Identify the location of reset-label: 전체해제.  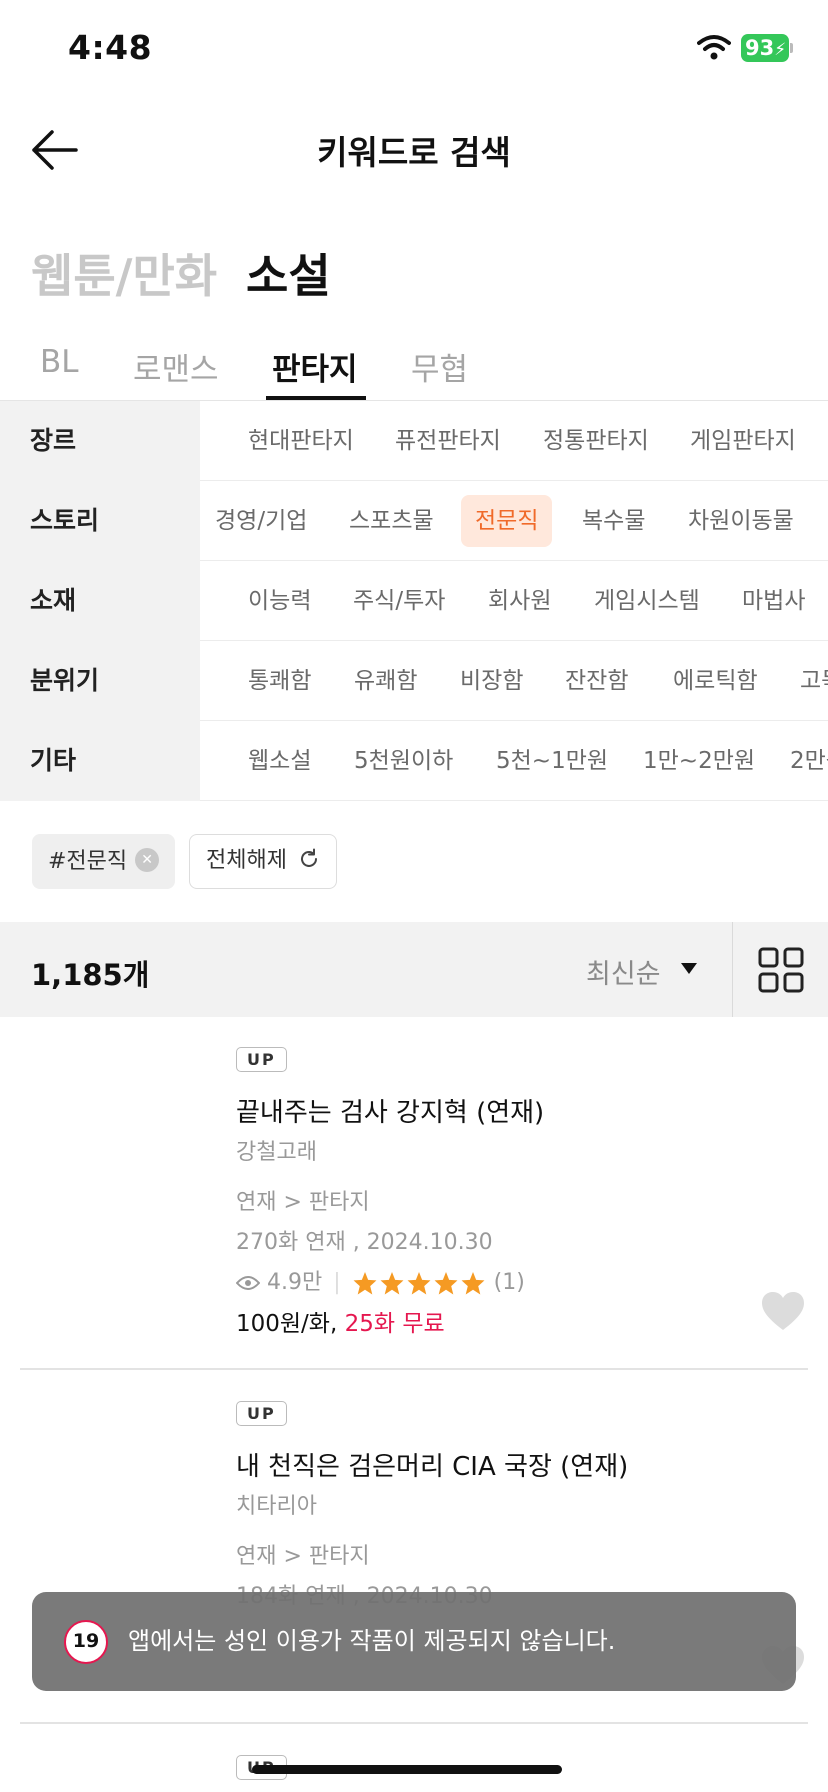
(246, 860).